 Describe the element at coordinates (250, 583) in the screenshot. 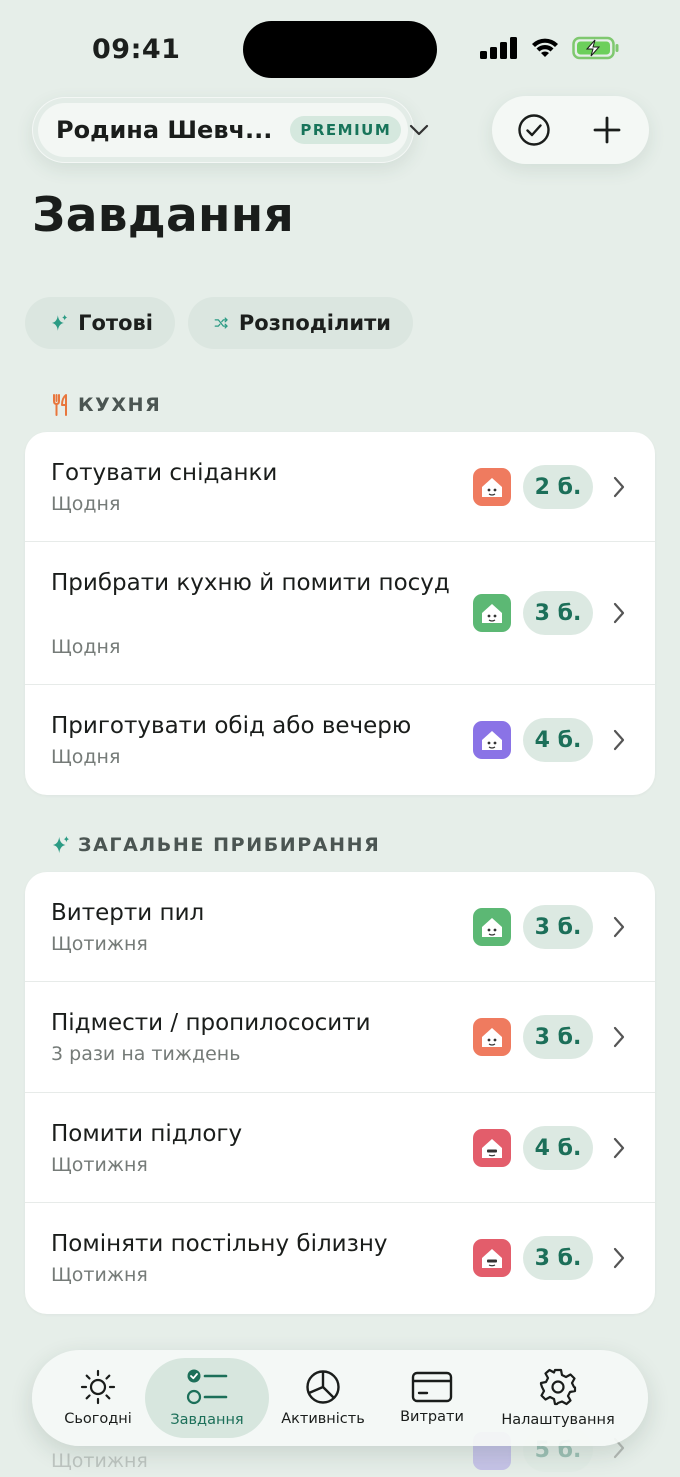

I see `task-title: Прибрати кухню й помити посуд` at that location.